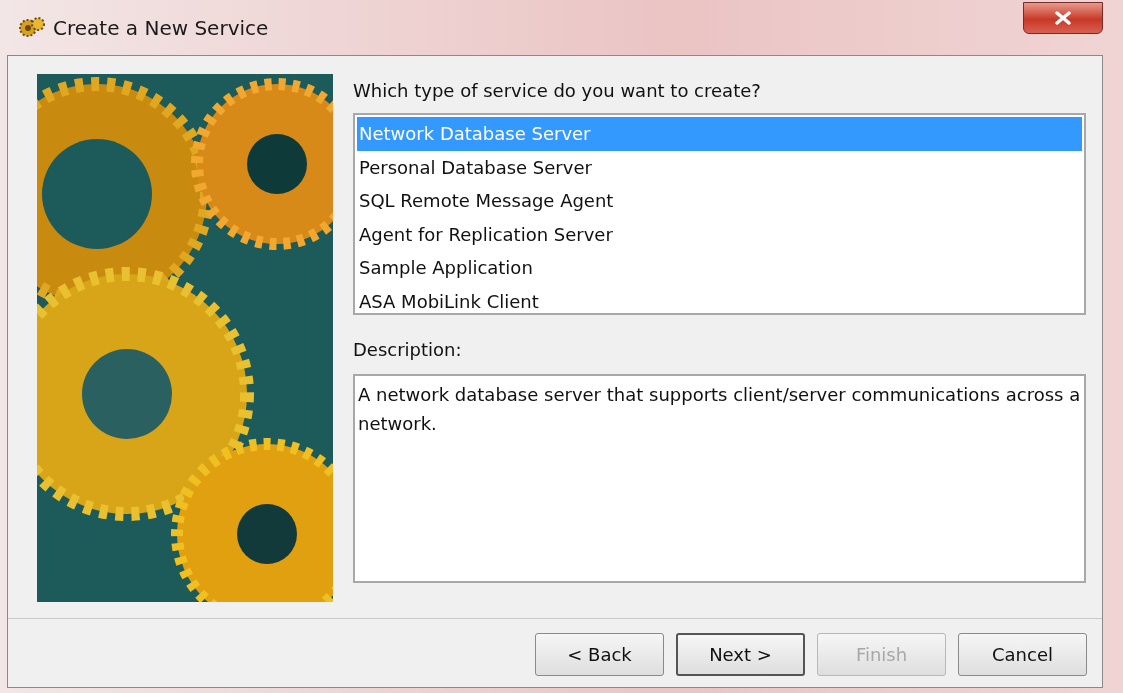 The image size is (1123, 693). I want to click on window-title: Create a New Service, so click(161, 27).